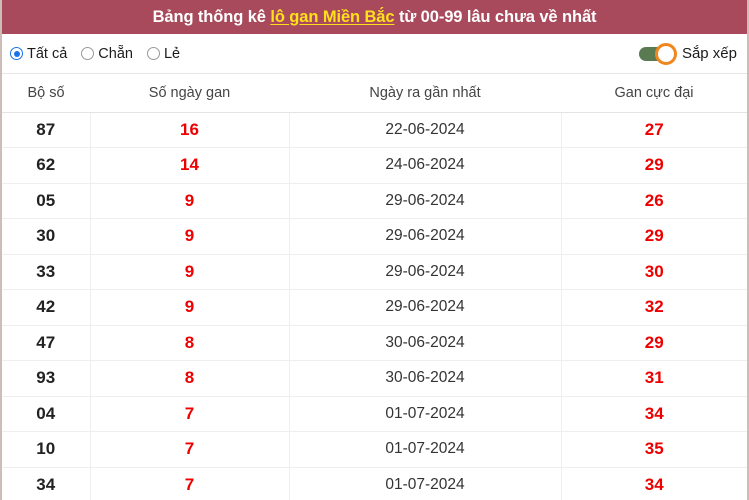  What do you see at coordinates (46, 413) in the screenshot?
I see `cell-bo-so-text: 04` at bounding box center [46, 413].